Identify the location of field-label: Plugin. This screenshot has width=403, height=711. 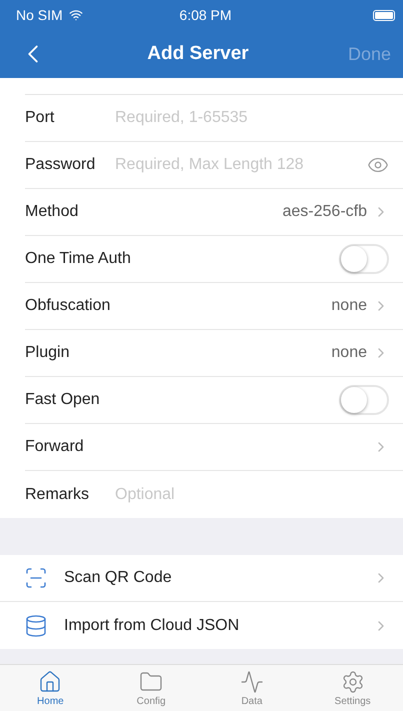
(47, 353).